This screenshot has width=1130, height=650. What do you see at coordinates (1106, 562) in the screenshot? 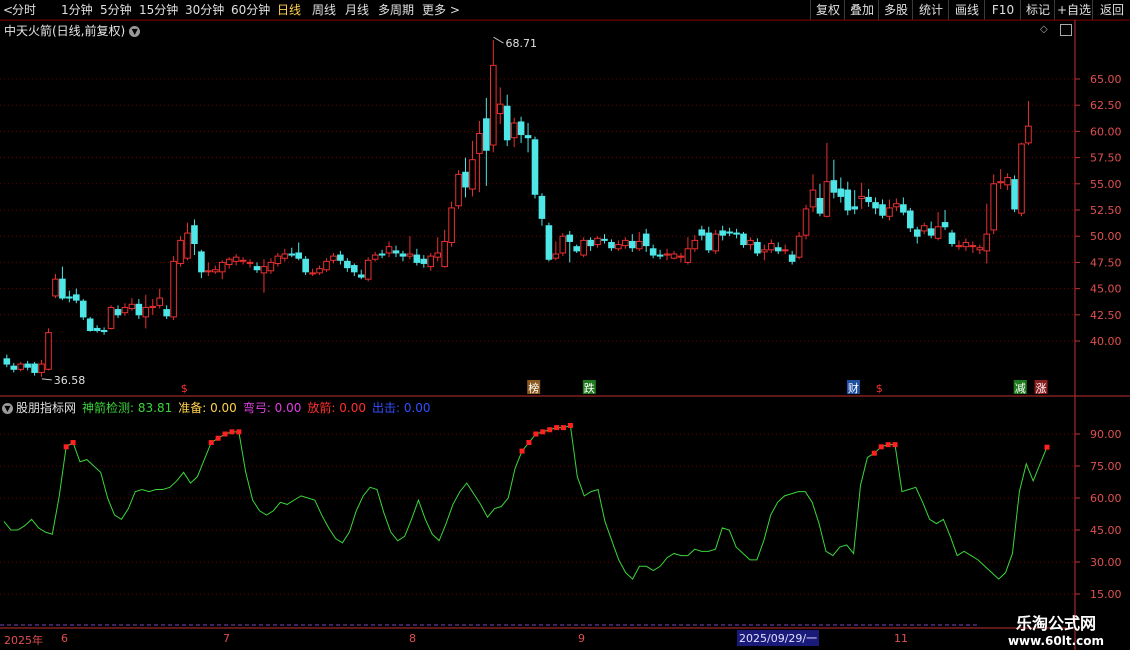
I see `indicator-tick-label: 30.00` at bounding box center [1106, 562].